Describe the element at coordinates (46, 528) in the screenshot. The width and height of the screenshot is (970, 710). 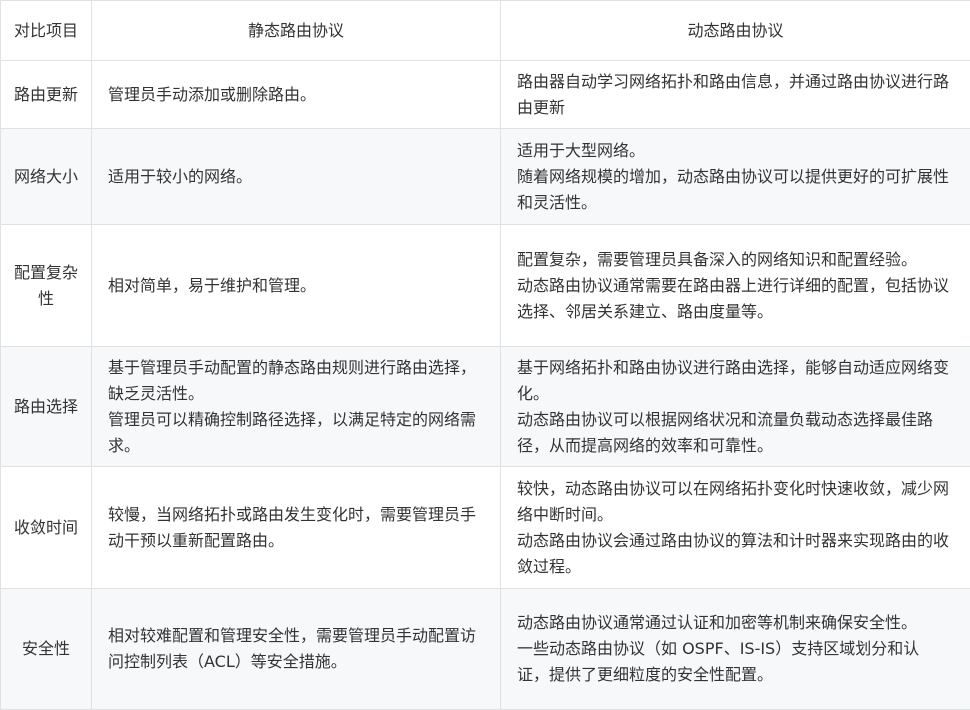
I see `row-item-label: 收敛时间` at that location.